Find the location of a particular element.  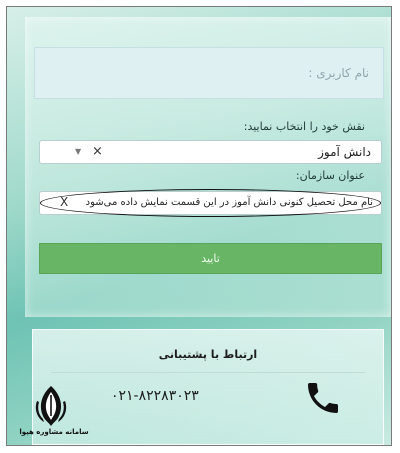

username-input: نام کاربری : is located at coordinates (209, 73).